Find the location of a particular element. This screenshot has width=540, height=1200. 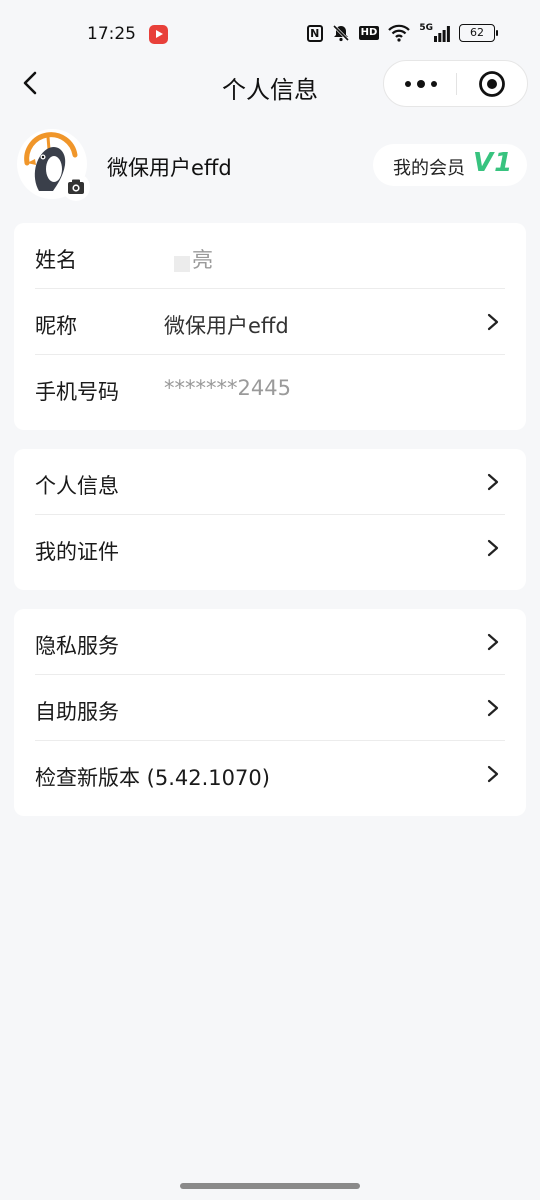

mute-icon is located at coordinates (341, 33).